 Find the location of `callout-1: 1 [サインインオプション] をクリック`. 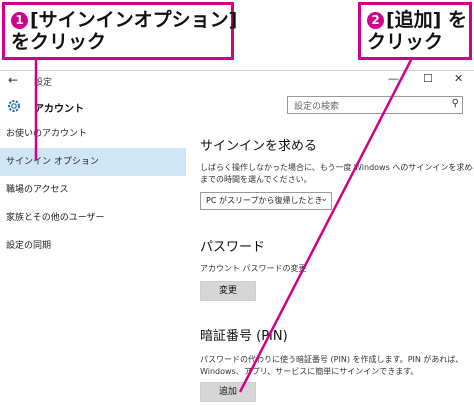

callout-1: 1 [サインインオプション] をクリック is located at coordinates (119, 31).